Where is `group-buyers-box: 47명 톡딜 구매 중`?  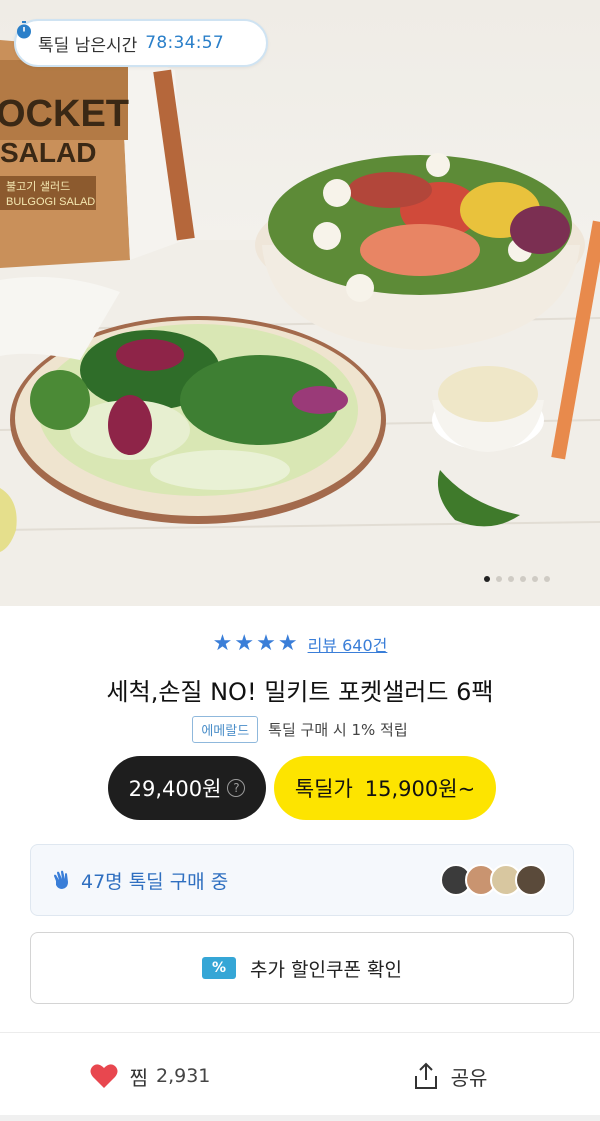 group-buyers-box: 47명 톡딜 구매 중 is located at coordinates (302, 880).